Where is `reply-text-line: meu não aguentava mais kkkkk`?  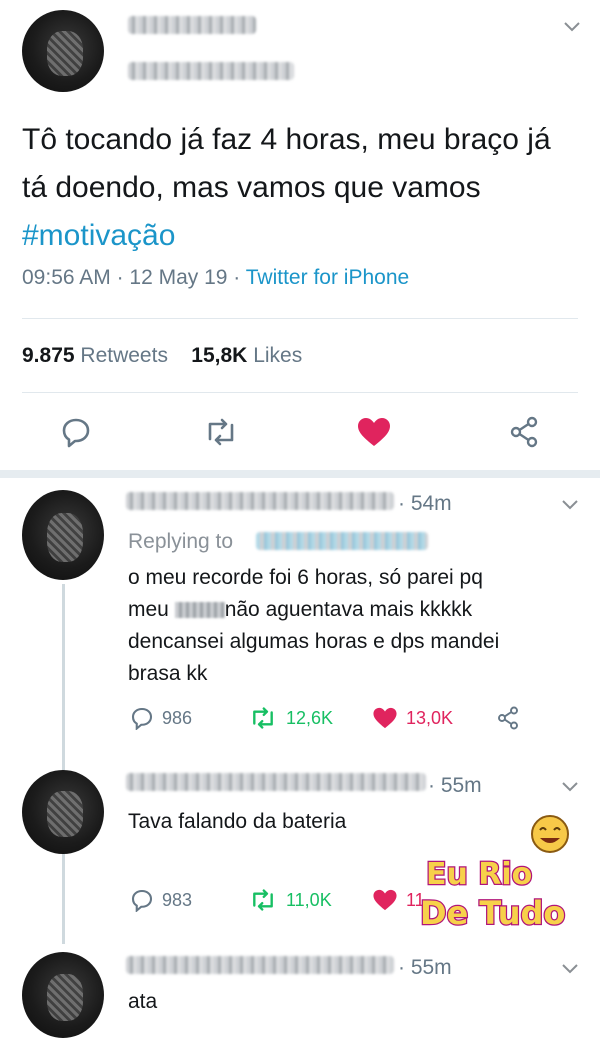
reply-text-line: meu não aguentava mais kkkkk is located at coordinates (353, 610).